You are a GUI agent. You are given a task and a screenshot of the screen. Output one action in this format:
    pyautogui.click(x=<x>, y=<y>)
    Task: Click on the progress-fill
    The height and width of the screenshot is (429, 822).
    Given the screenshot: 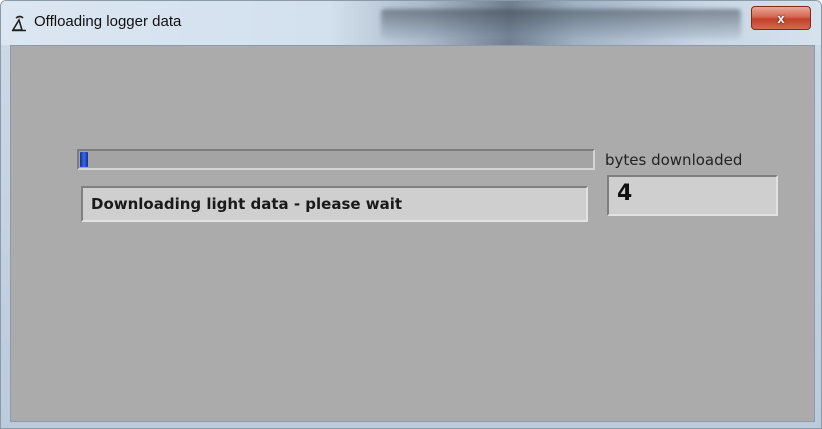 What is the action you would take?
    pyautogui.click(x=84, y=159)
    